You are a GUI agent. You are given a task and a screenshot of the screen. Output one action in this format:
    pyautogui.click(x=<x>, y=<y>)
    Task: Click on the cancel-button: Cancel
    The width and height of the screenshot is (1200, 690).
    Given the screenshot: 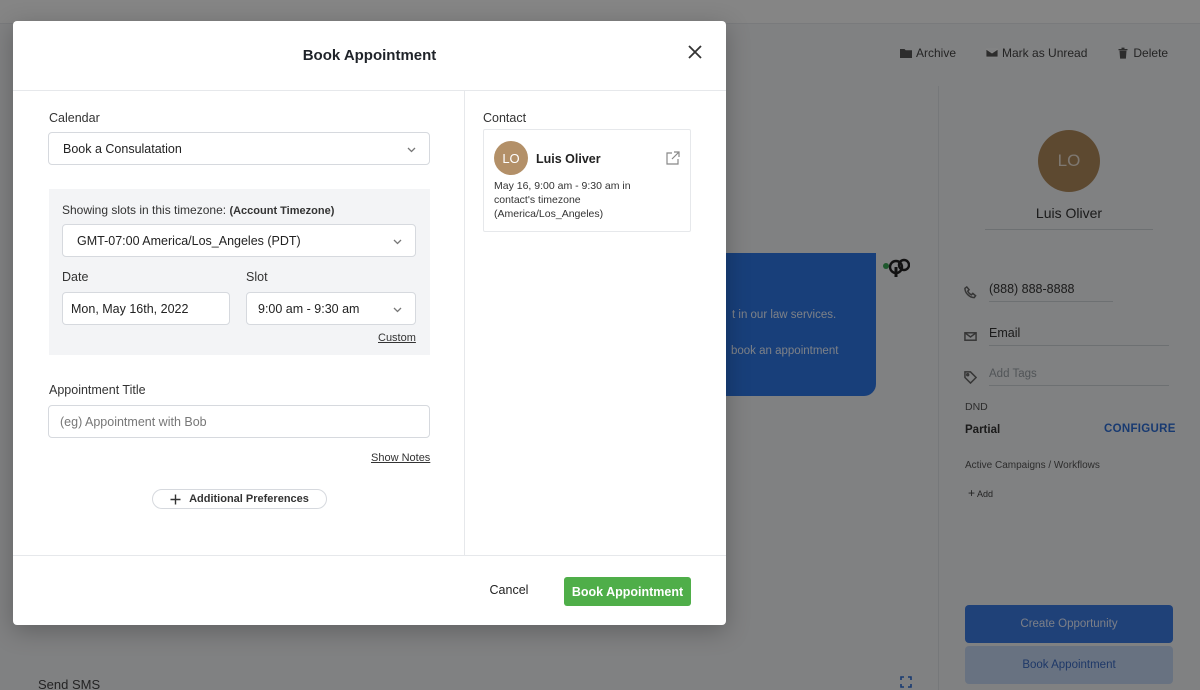 What is the action you would take?
    pyautogui.click(x=509, y=590)
    